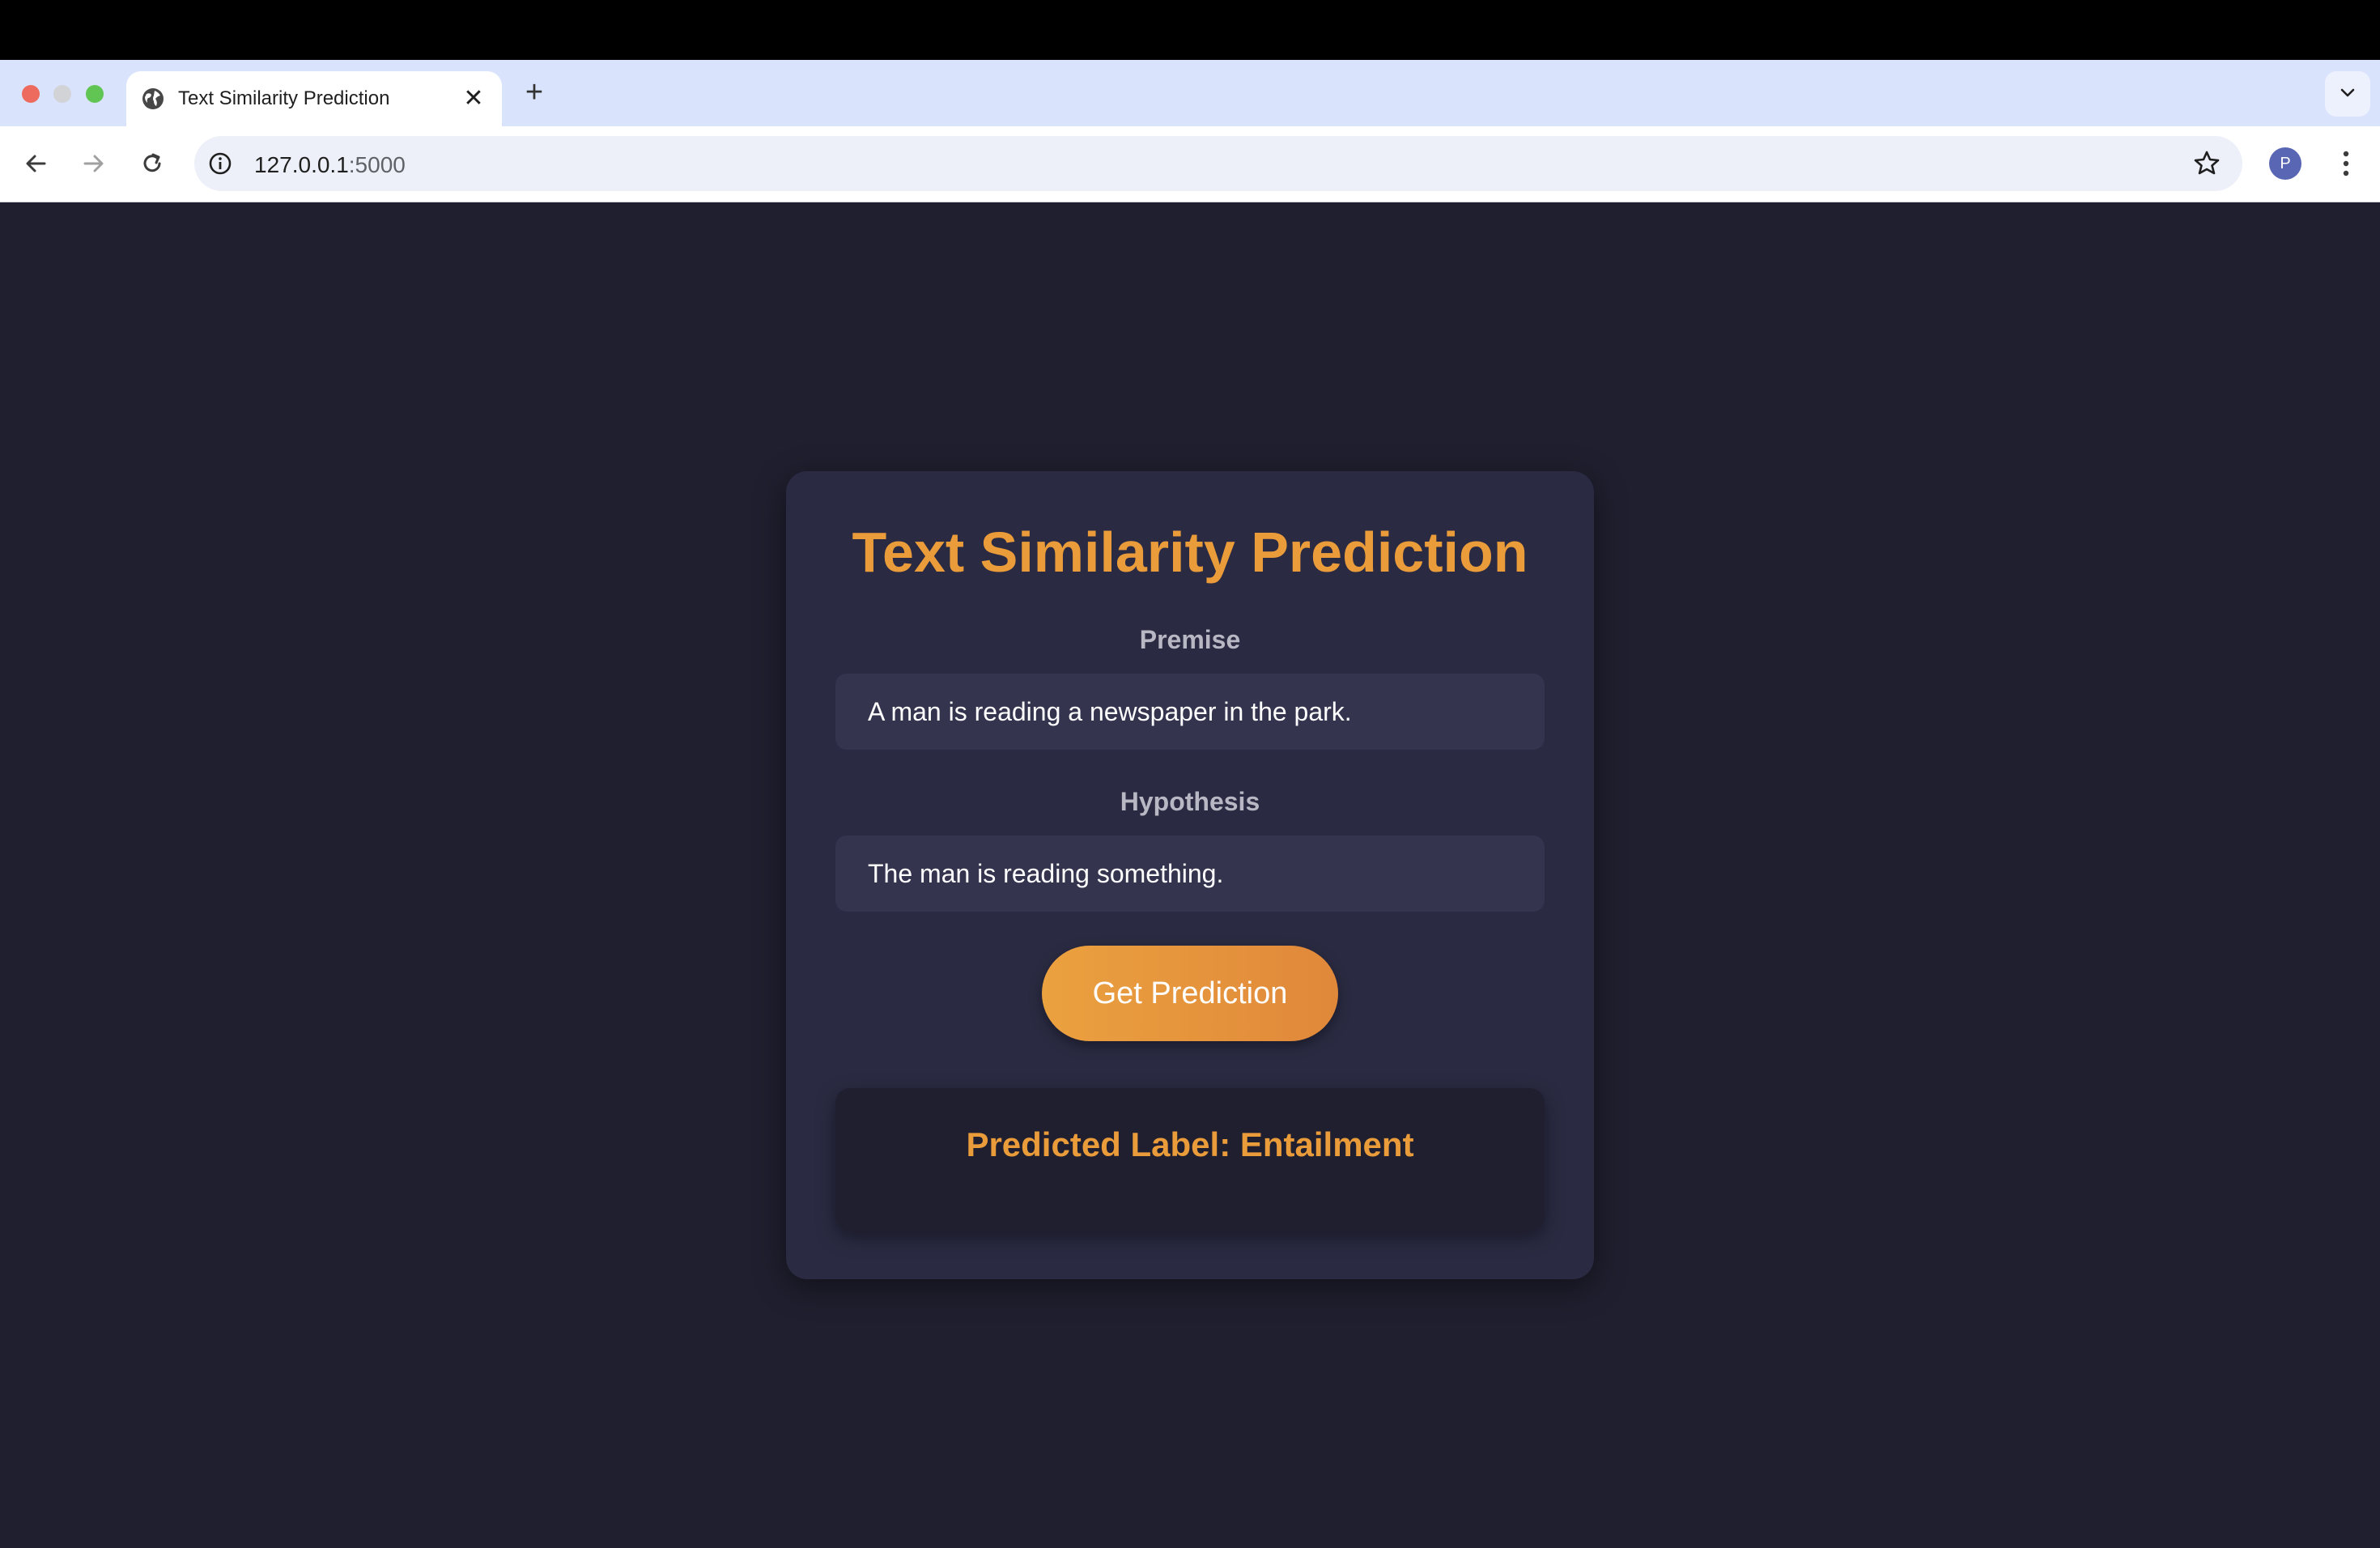  I want to click on info-icon, so click(220, 164).